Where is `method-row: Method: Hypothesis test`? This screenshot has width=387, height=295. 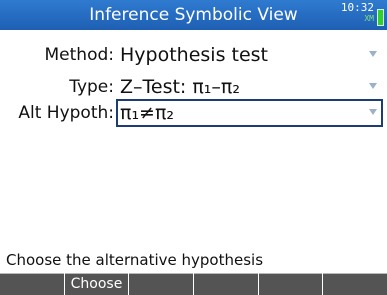 method-row: Method: Hypothesis test is located at coordinates (193, 55).